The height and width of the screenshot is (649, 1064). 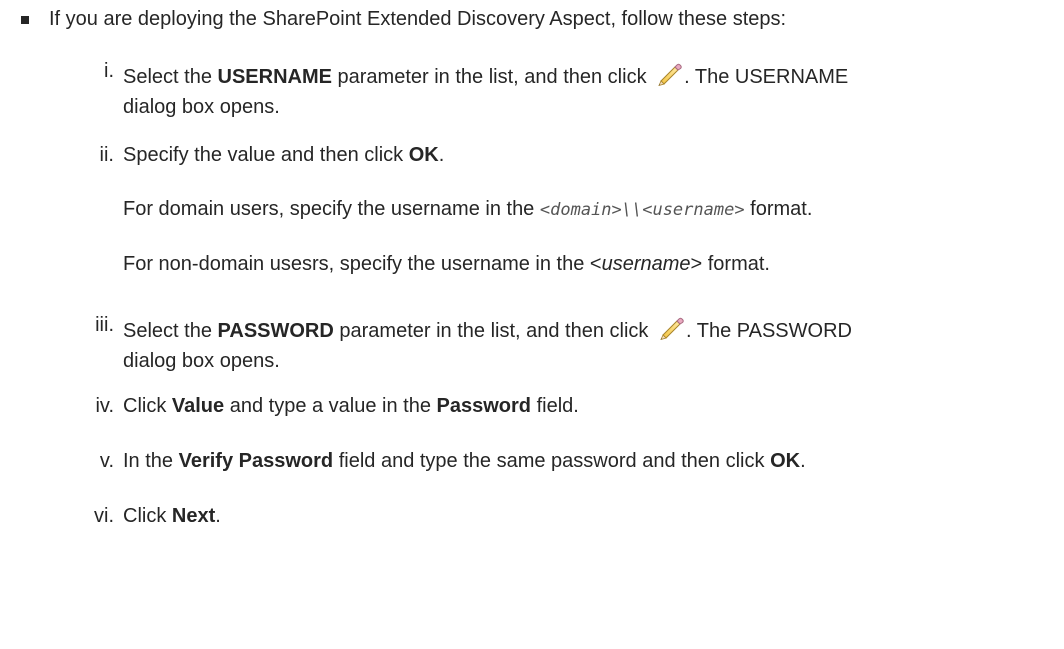 What do you see at coordinates (555, 406) in the screenshot?
I see `step-text: field.` at bounding box center [555, 406].